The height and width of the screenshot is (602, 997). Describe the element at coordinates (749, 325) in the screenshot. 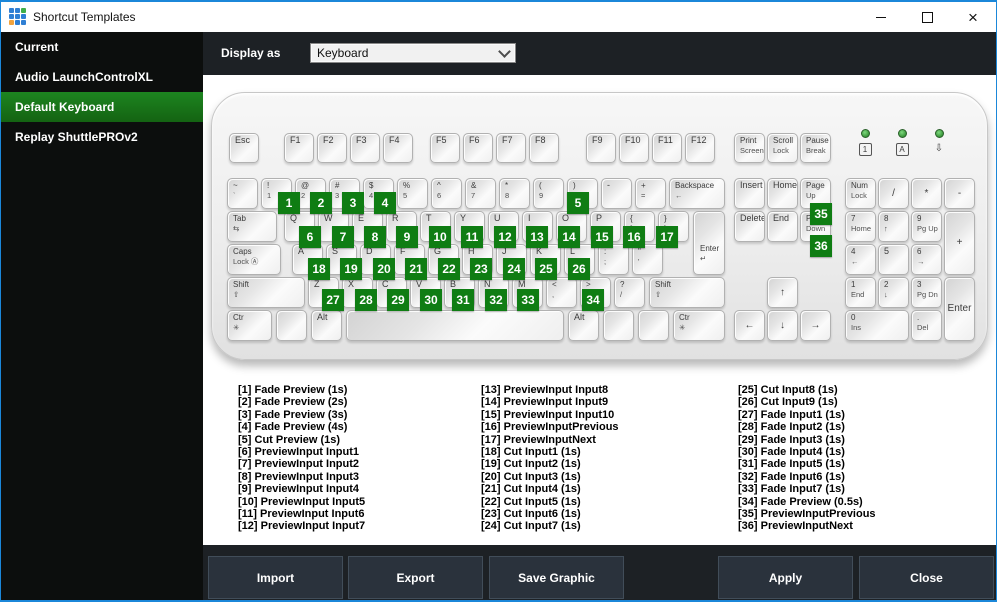

I see `keyboard-key: ←` at that location.